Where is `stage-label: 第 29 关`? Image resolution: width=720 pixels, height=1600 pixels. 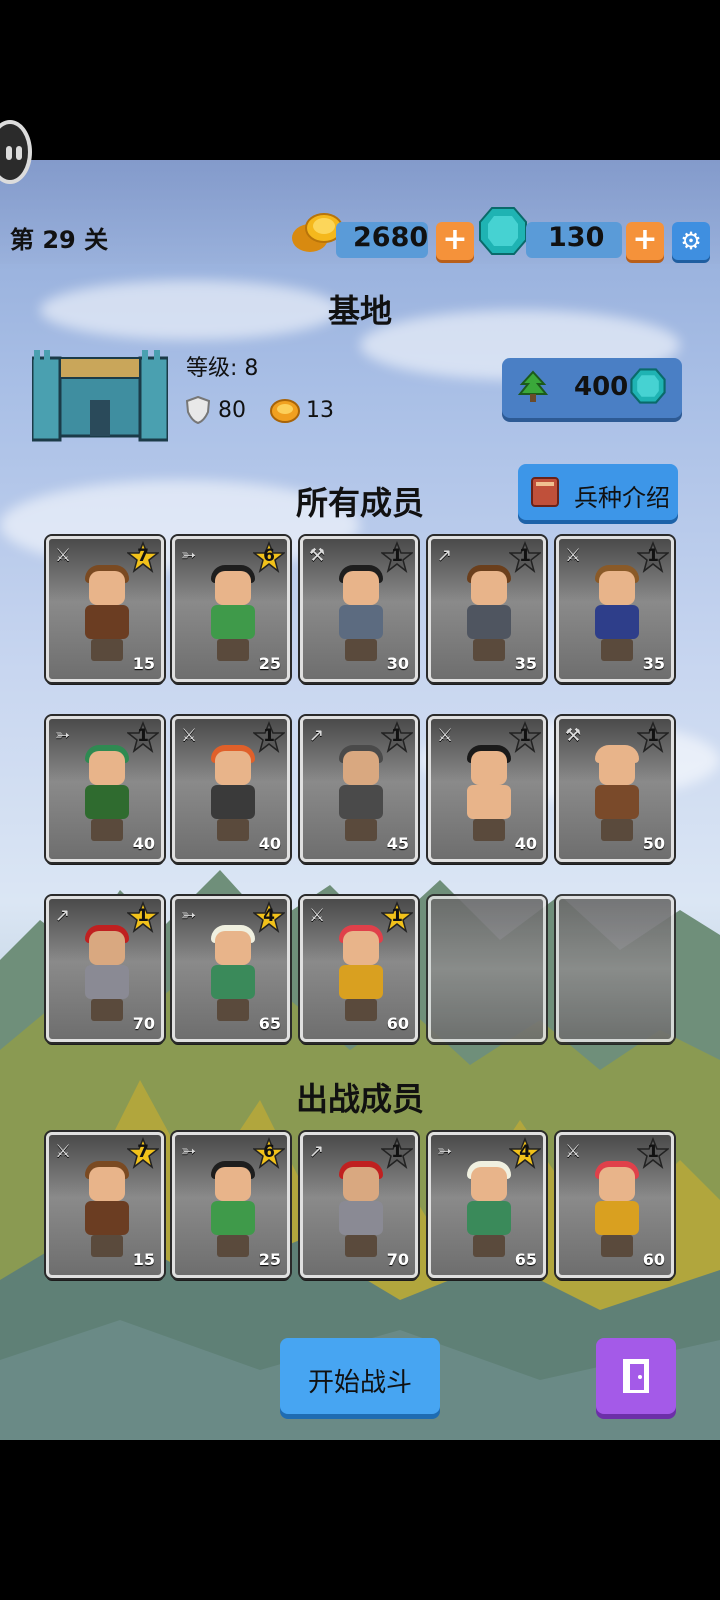 stage-label: 第 29 关 is located at coordinates (59, 240).